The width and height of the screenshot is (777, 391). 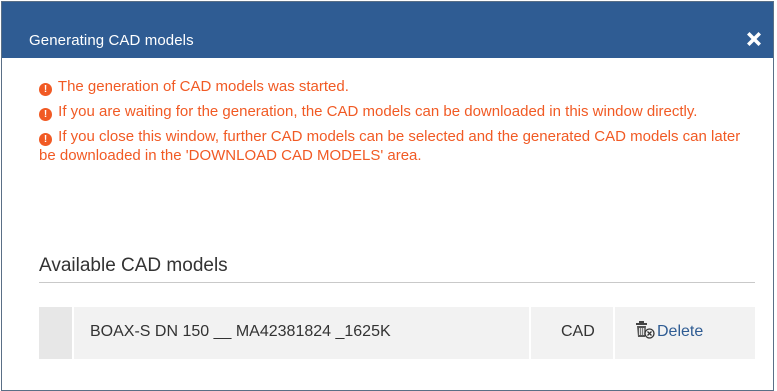 I want to click on close-icon, so click(x=754, y=39).